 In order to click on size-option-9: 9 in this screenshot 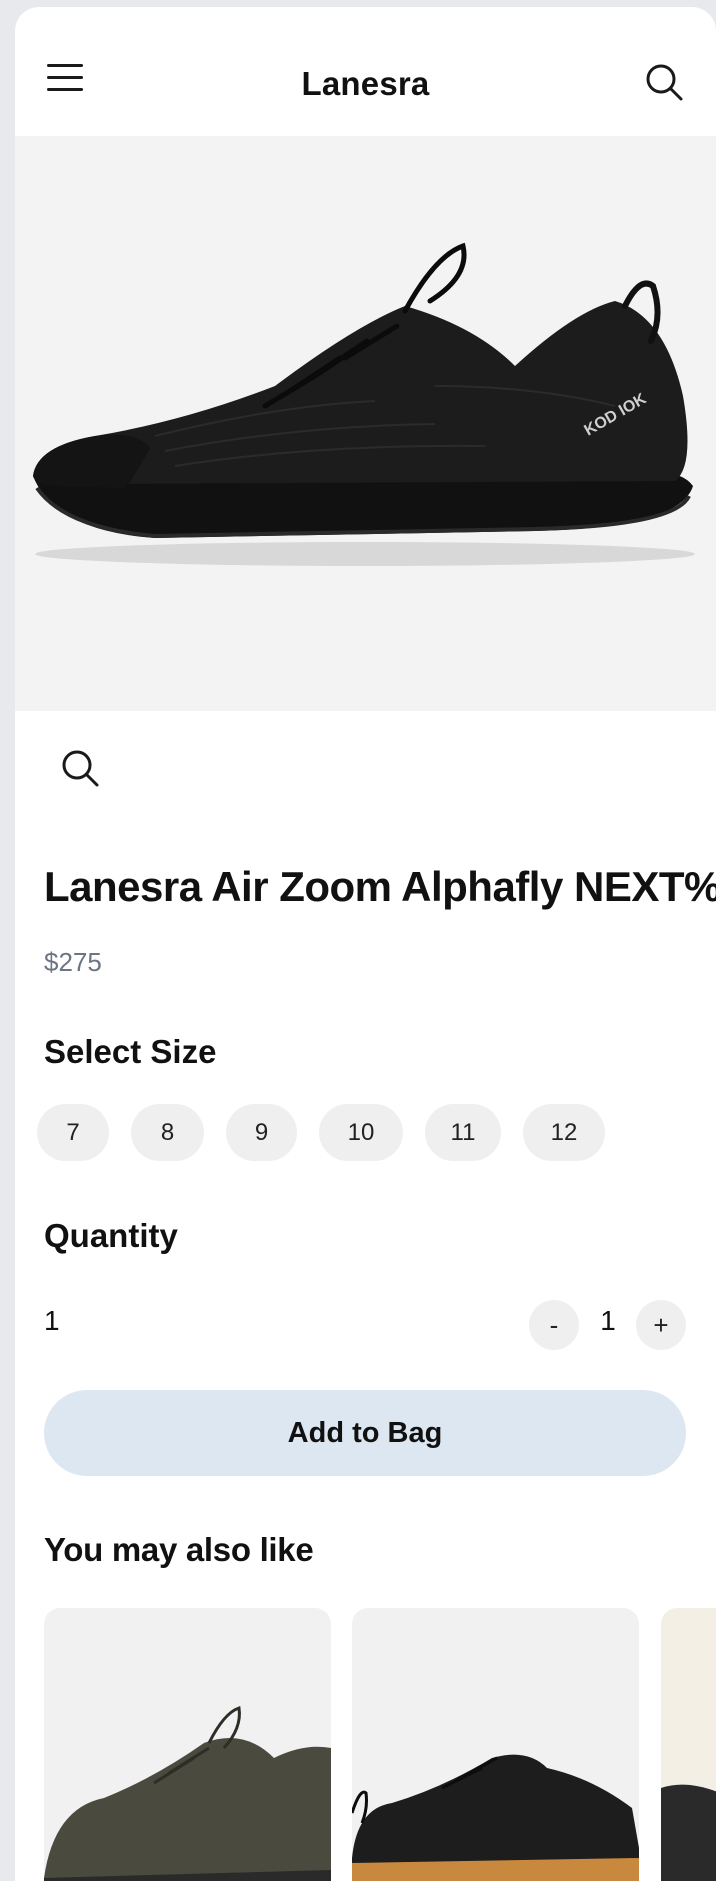, I will do `click(261, 1132)`.